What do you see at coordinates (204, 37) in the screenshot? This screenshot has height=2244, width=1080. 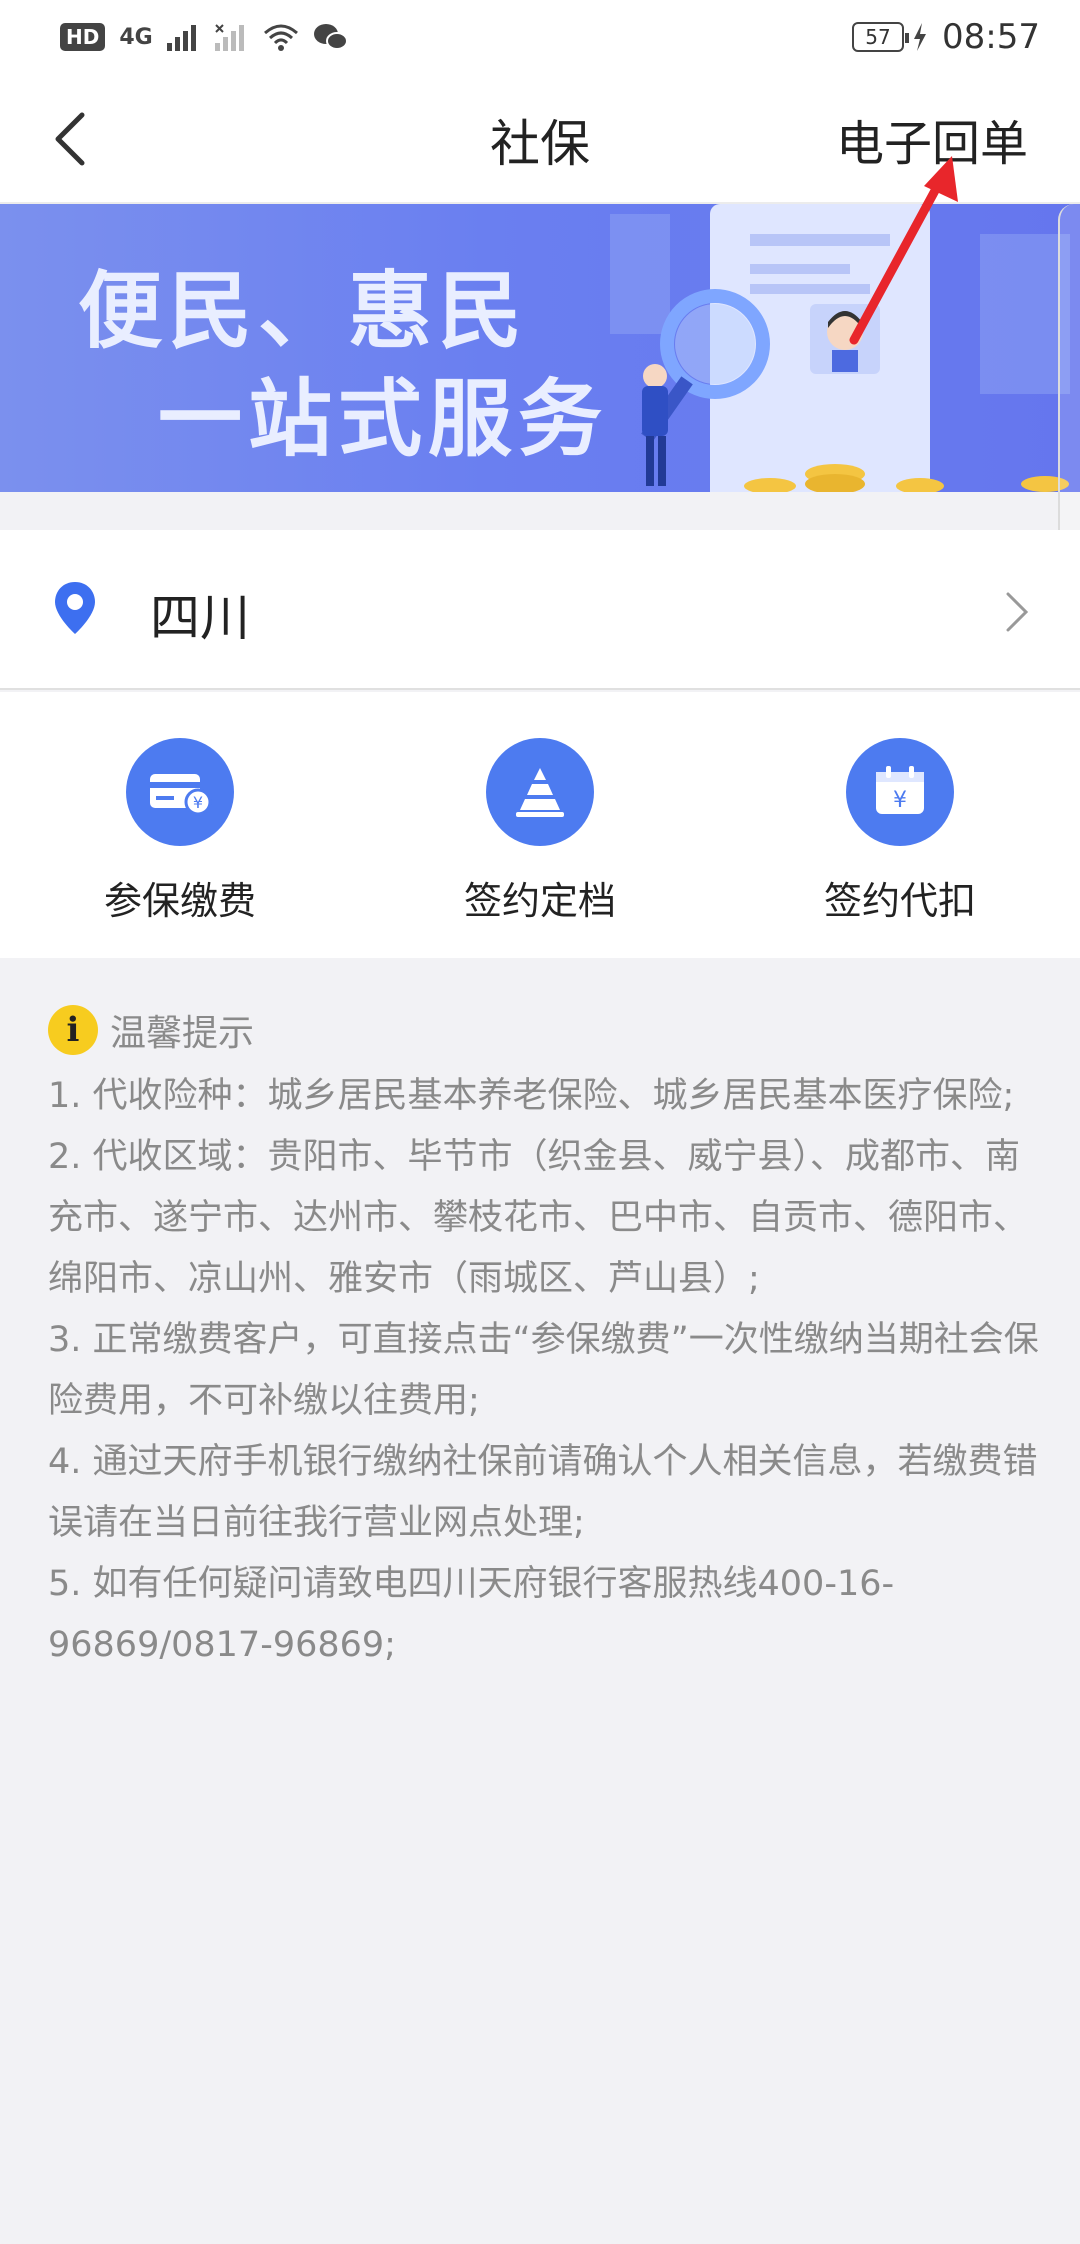 I see `status-left: HD 4G` at bounding box center [204, 37].